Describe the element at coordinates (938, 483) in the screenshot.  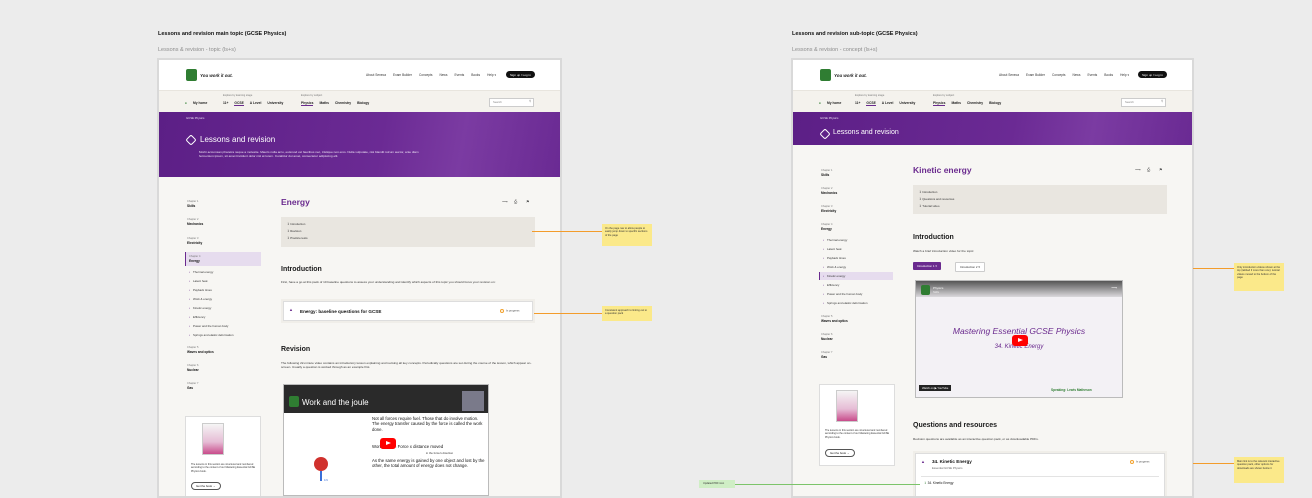
I see `pdf-download-link: ↧ 34. Kinetic Energy` at that location.